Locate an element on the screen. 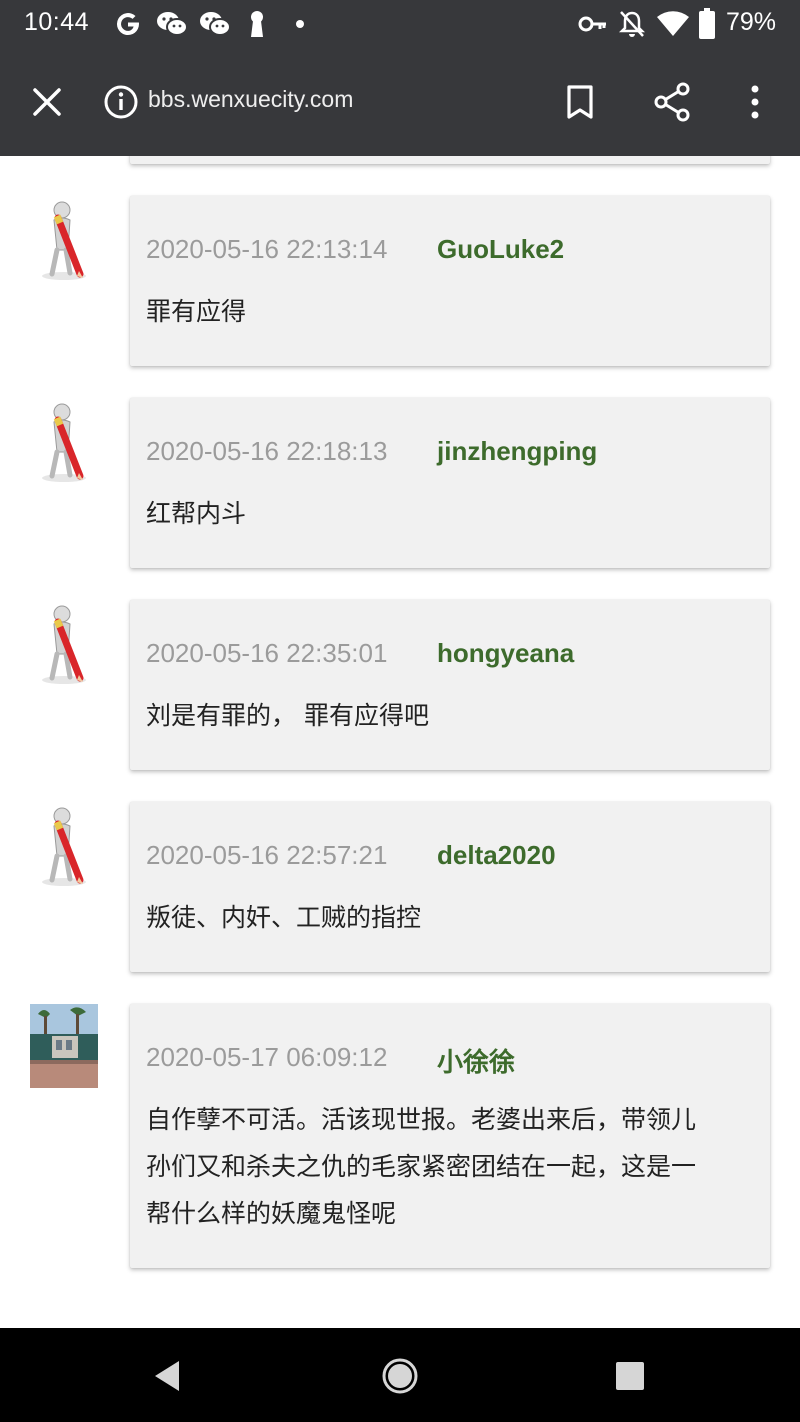 The height and width of the screenshot is (1422, 800). share-button is located at coordinates (672, 102).